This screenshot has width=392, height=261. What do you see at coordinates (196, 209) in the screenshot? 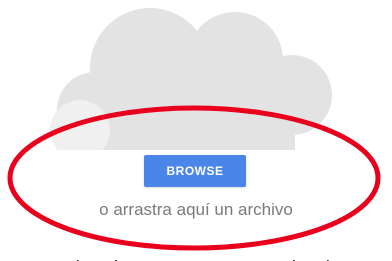
I see `drop-hint-text: o arrastra aquí un archivo` at bounding box center [196, 209].